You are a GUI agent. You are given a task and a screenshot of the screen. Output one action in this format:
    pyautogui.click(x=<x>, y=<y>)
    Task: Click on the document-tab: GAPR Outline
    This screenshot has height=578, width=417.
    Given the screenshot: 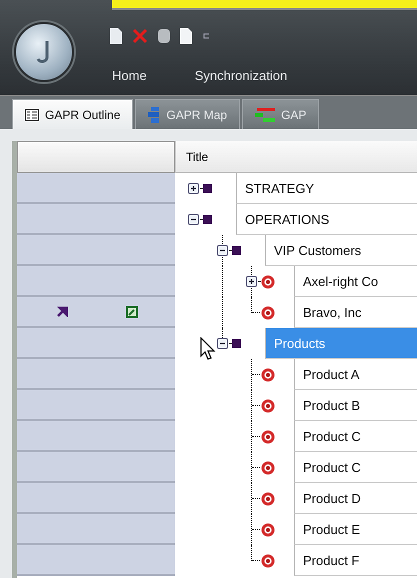 What is the action you would take?
    pyautogui.click(x=73, y=114)
    